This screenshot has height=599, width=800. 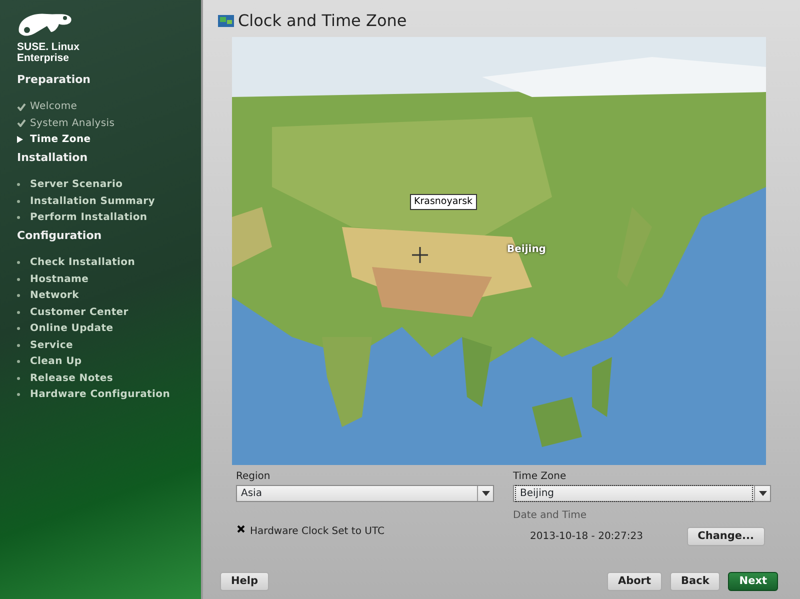 What do you see at coordinates (54, 80) in the screenshot?
I see `section-heading: Preparation` at bounding box center [54, 80].